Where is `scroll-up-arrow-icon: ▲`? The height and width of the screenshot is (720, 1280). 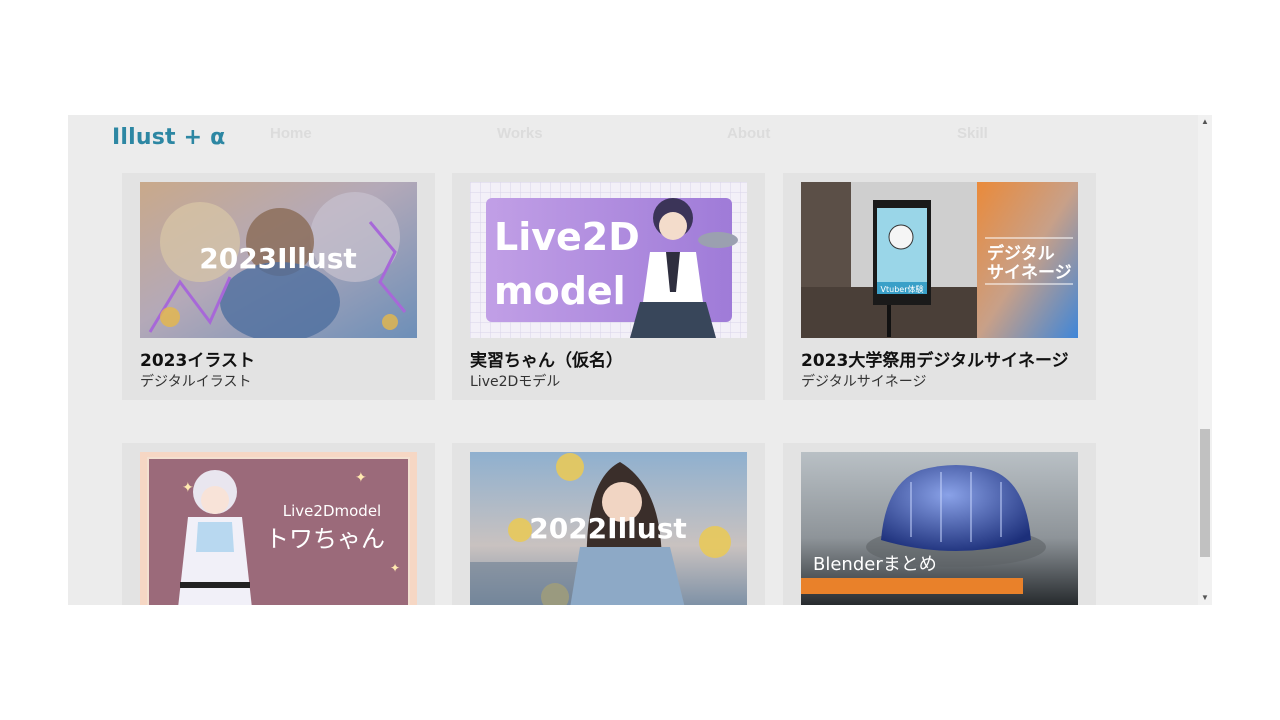
scroll-up-arrow-icon: ▲ is located at coordinates (1205, 122).